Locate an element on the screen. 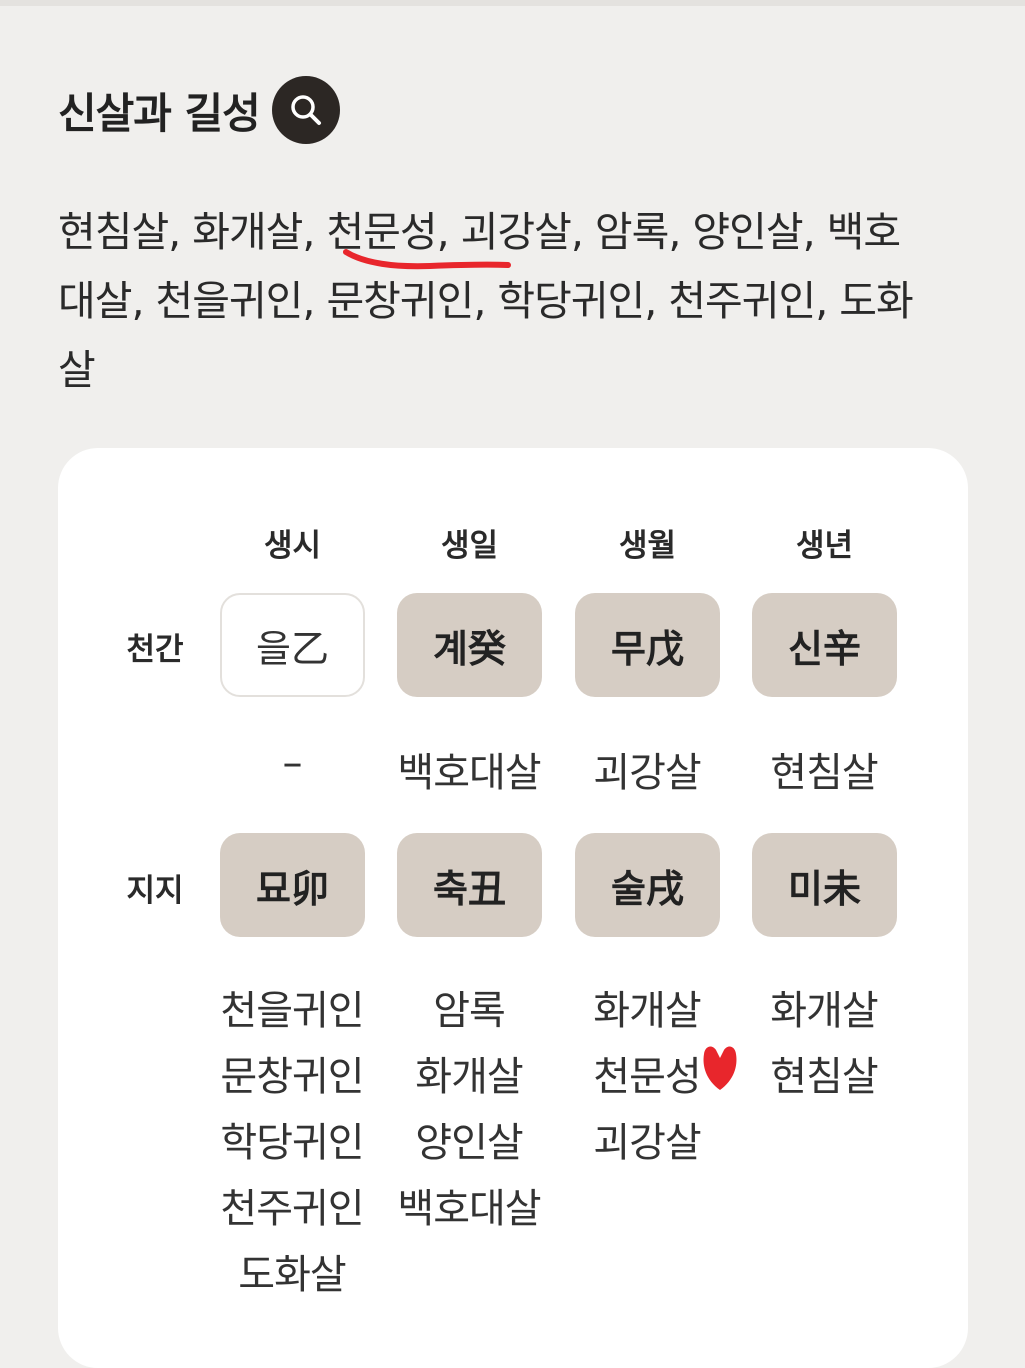 Image resolution: width=1025 pixels, height=1368 pixels. heavenly-stem-month: 무戊 is located at coordinates (647, 645).